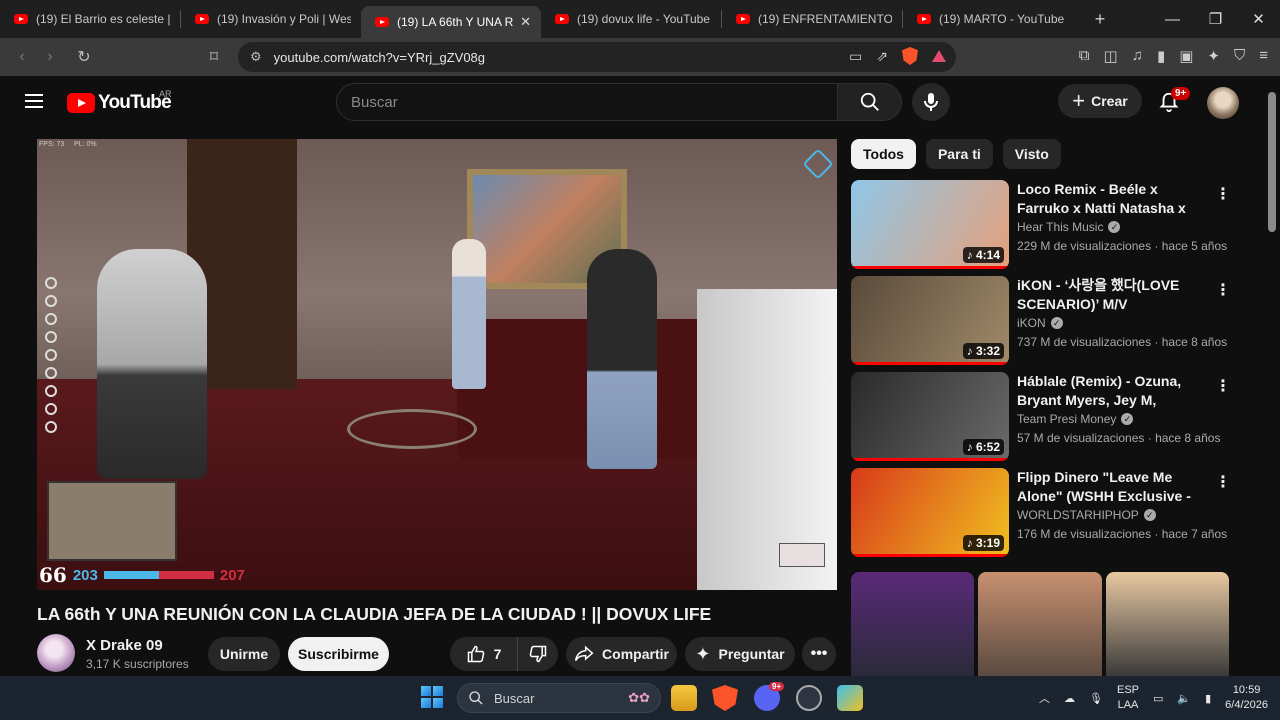 The image size is (1280, 720). I want to click on clock: 10:59 6/4/2026, so click(1246, 698).